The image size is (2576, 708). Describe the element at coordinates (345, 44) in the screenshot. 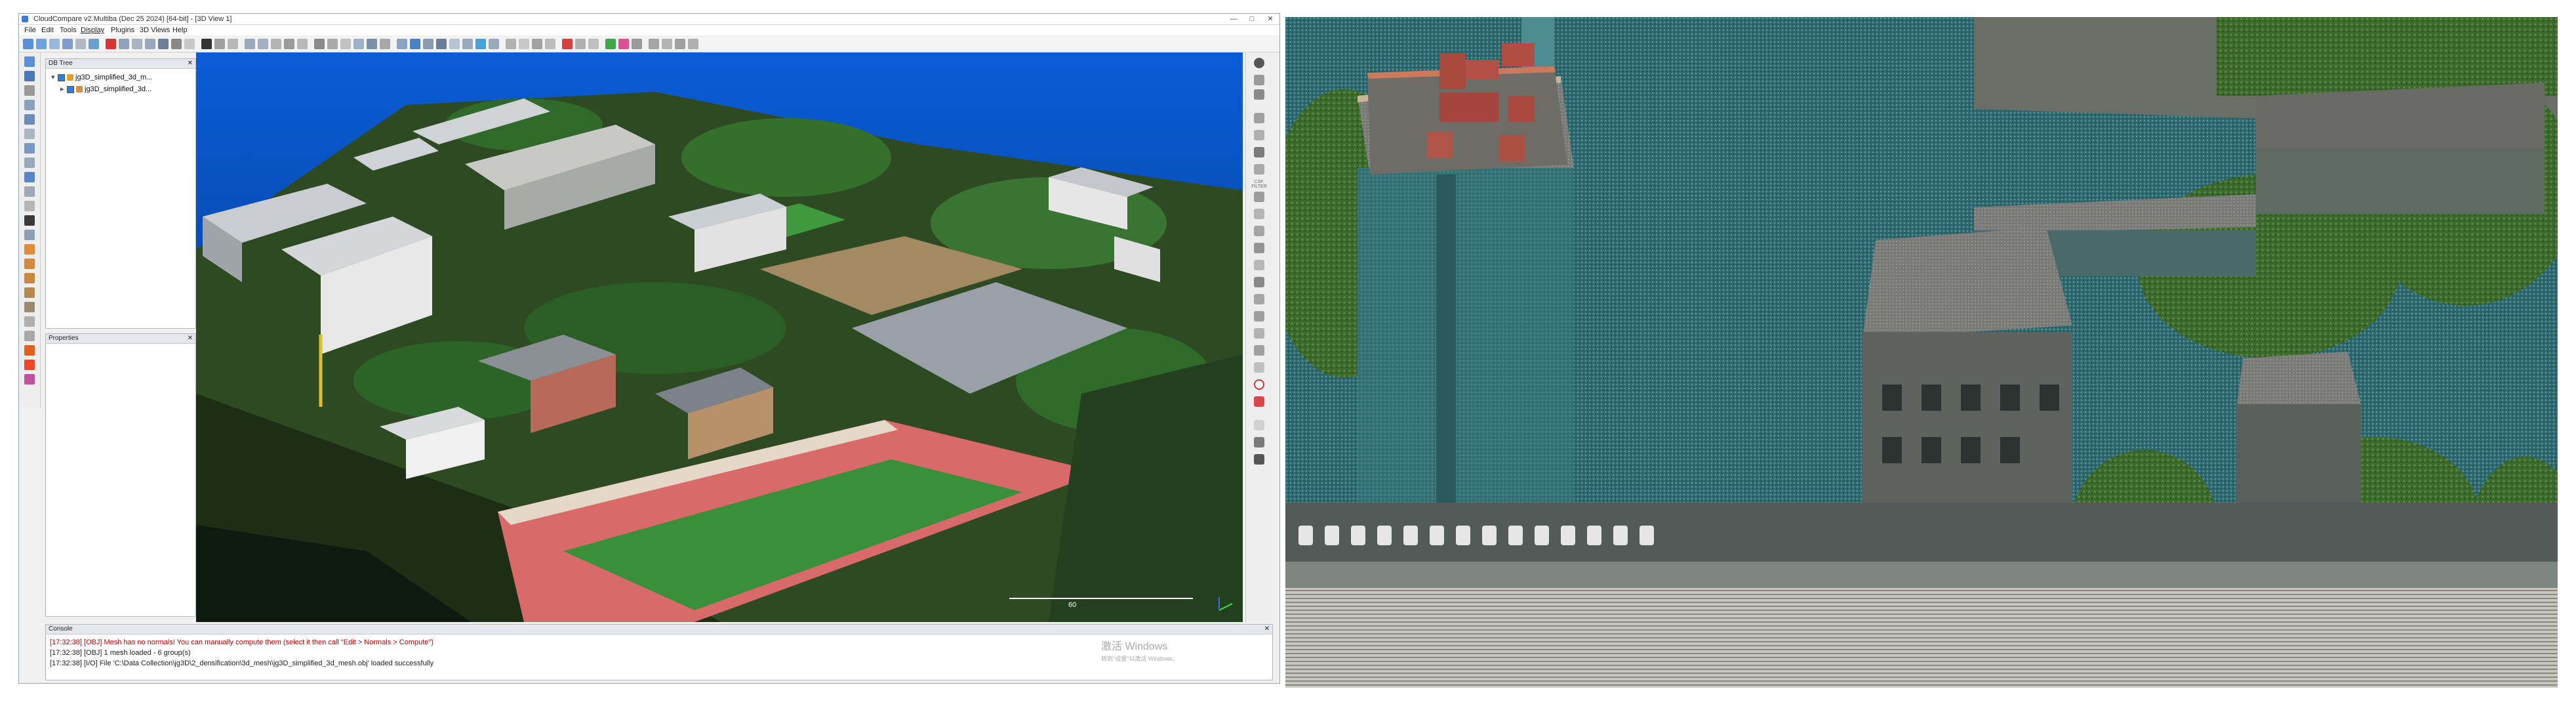

I see `smooth-icon` at that location.